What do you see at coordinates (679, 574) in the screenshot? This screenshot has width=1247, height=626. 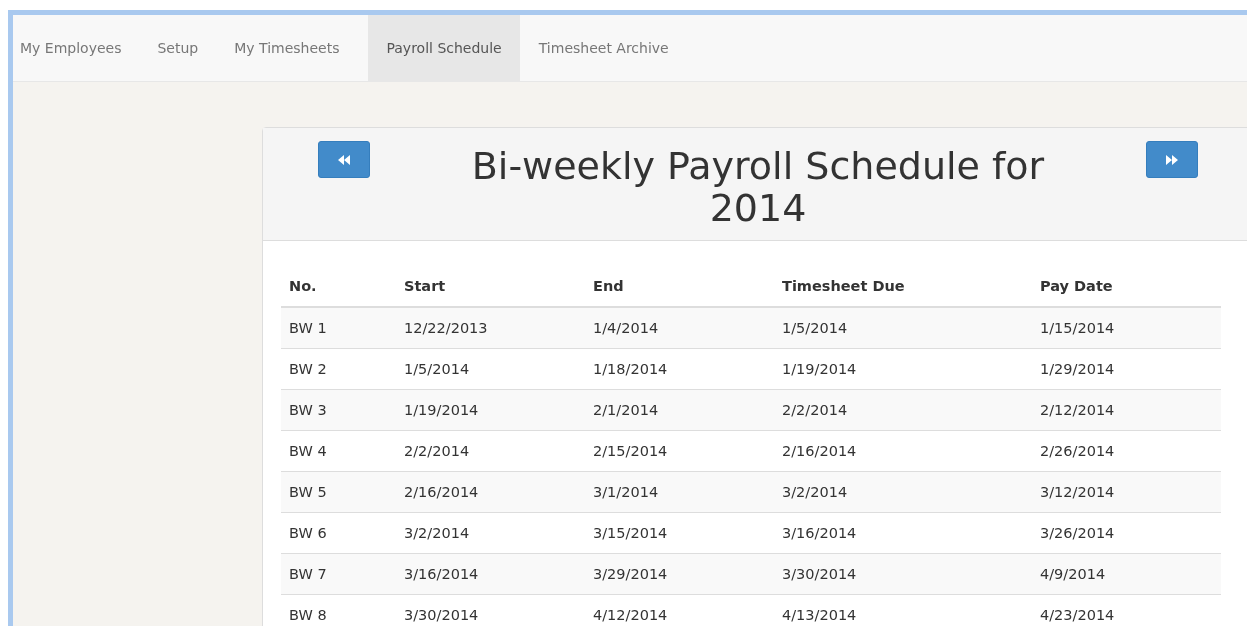 I see `table-cell: 3/29/2014` at bounding box center [679, 574].